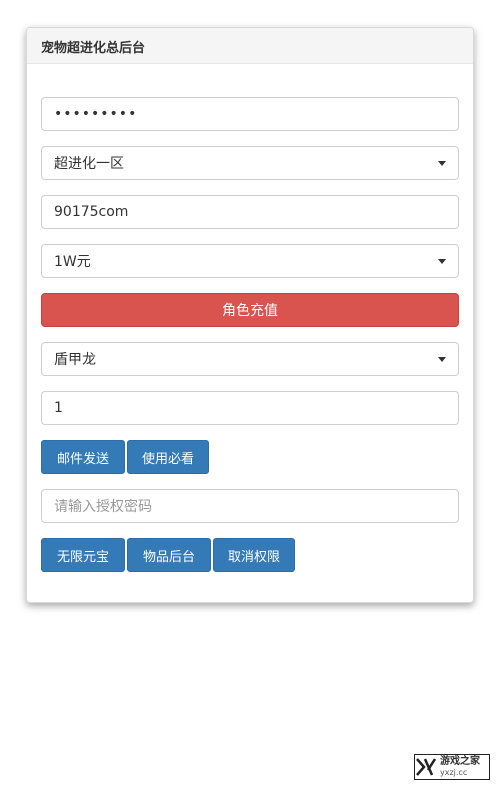 This screenshot has width=500, height=790. What do you see at coordinates (168, 457) in the screenshot?
I see `must-read-button: 使用必看` at bounding box center [168, 457].